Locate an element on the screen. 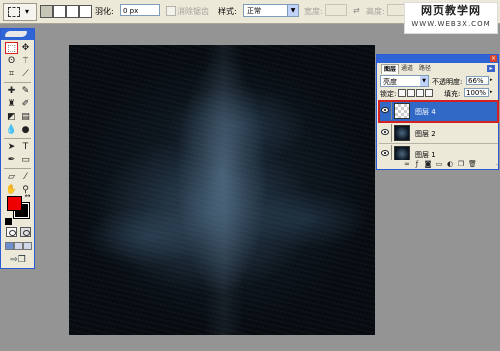 This screenshot has width=500, height=351. standard-mode-button is located at coordinates (11, 232).